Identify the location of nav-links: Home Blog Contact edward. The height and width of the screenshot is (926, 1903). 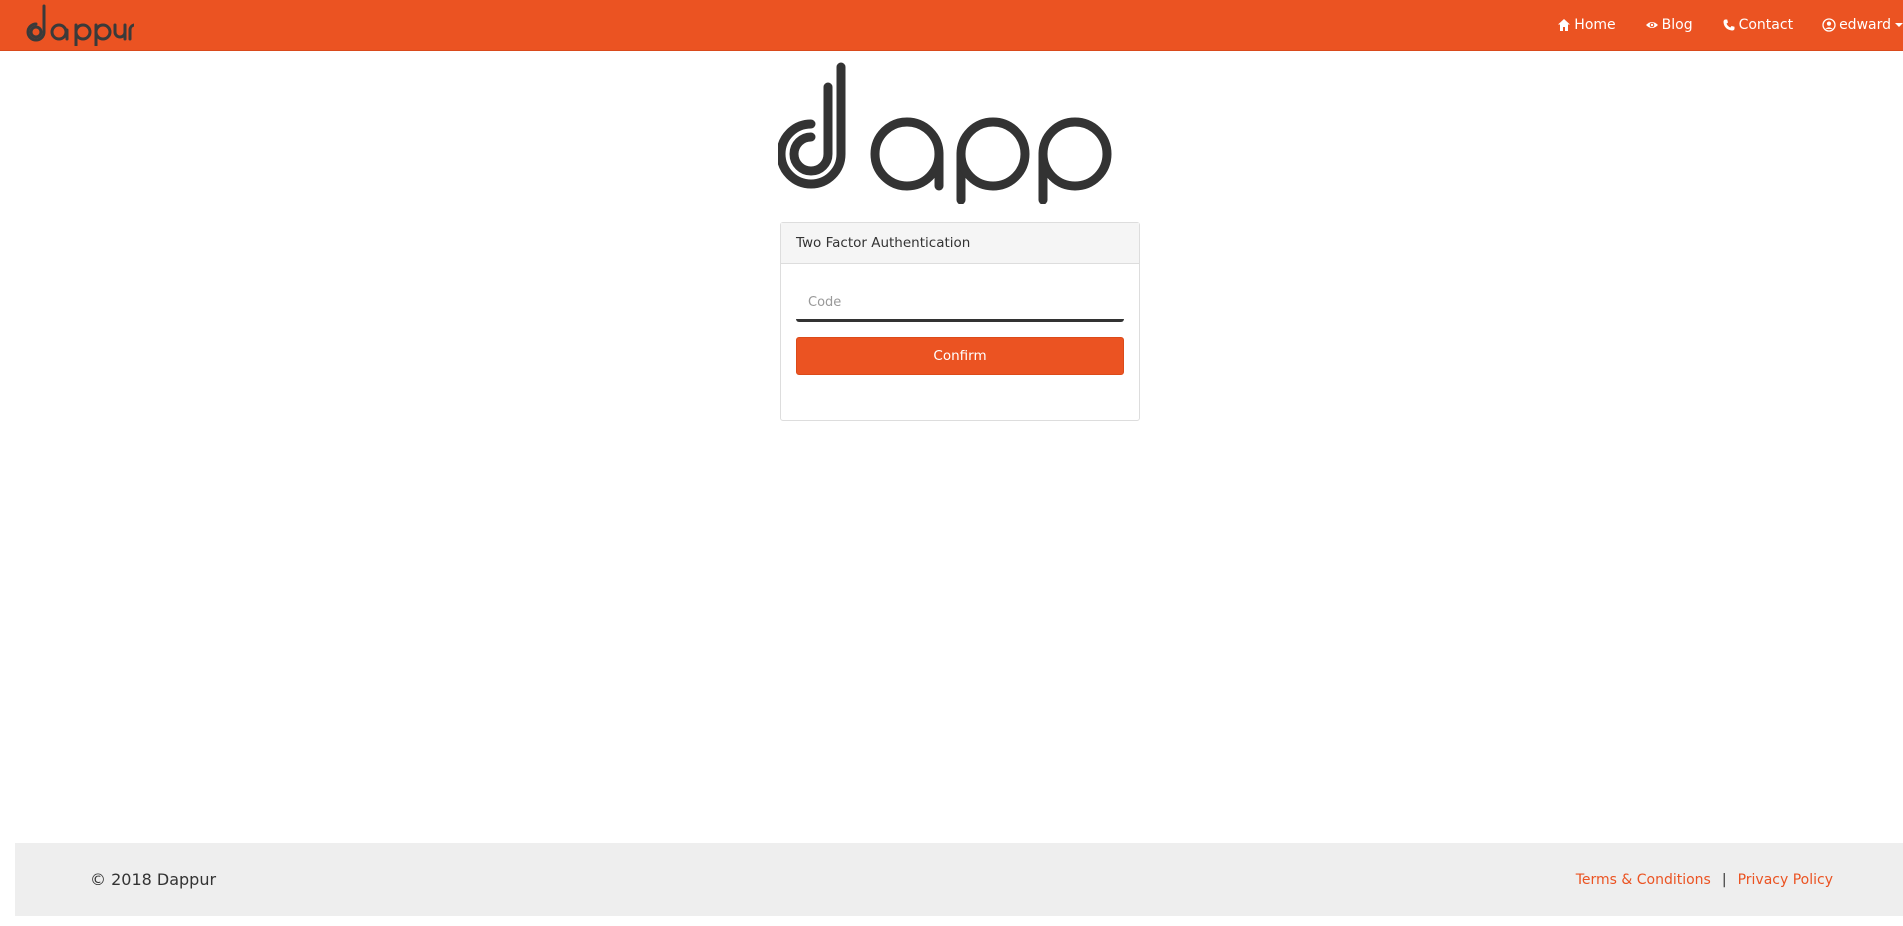
(1715, 25).